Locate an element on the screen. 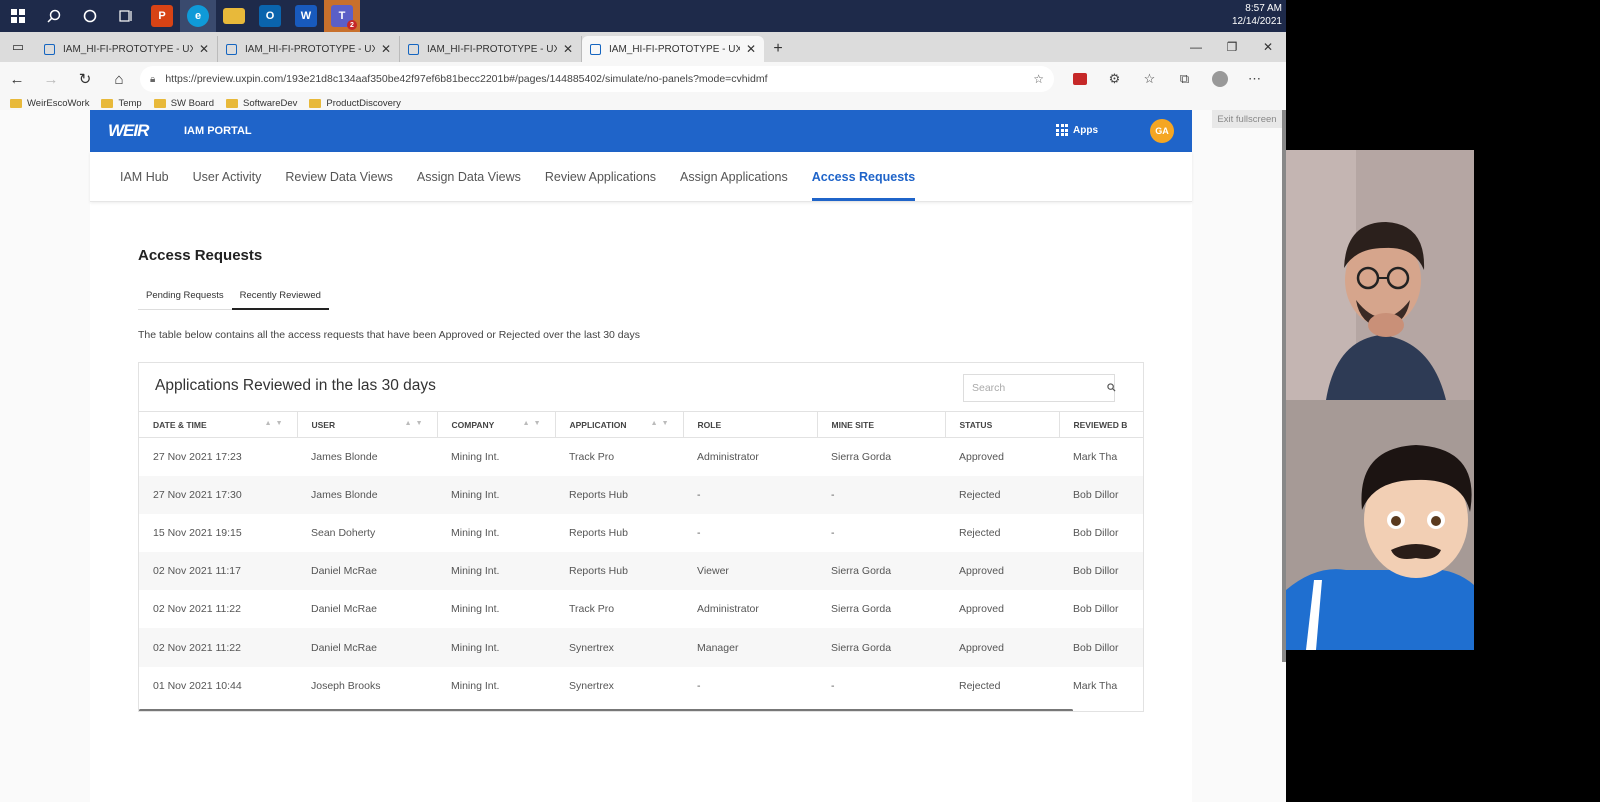  nav-assign-data-views: Assign Data Views is located at coordinates (469, 176).